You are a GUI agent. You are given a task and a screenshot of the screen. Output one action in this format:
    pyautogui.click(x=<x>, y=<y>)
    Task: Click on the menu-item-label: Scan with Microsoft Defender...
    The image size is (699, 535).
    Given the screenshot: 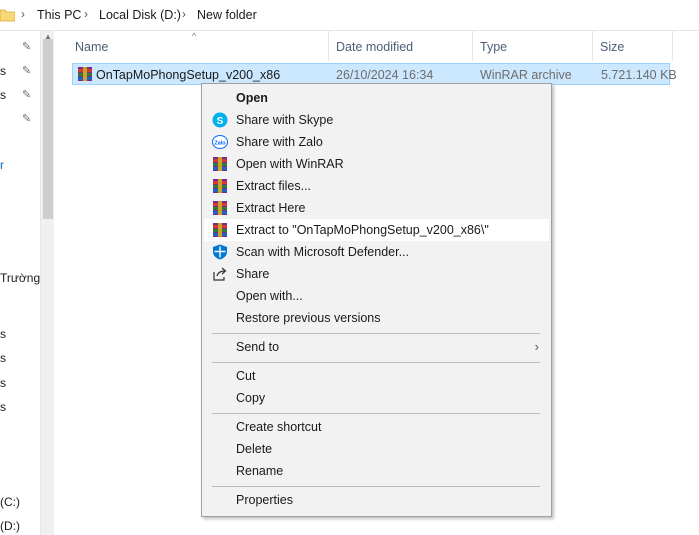 What is the action you would take?
    pyautogui.click(x=322, y=252)
    